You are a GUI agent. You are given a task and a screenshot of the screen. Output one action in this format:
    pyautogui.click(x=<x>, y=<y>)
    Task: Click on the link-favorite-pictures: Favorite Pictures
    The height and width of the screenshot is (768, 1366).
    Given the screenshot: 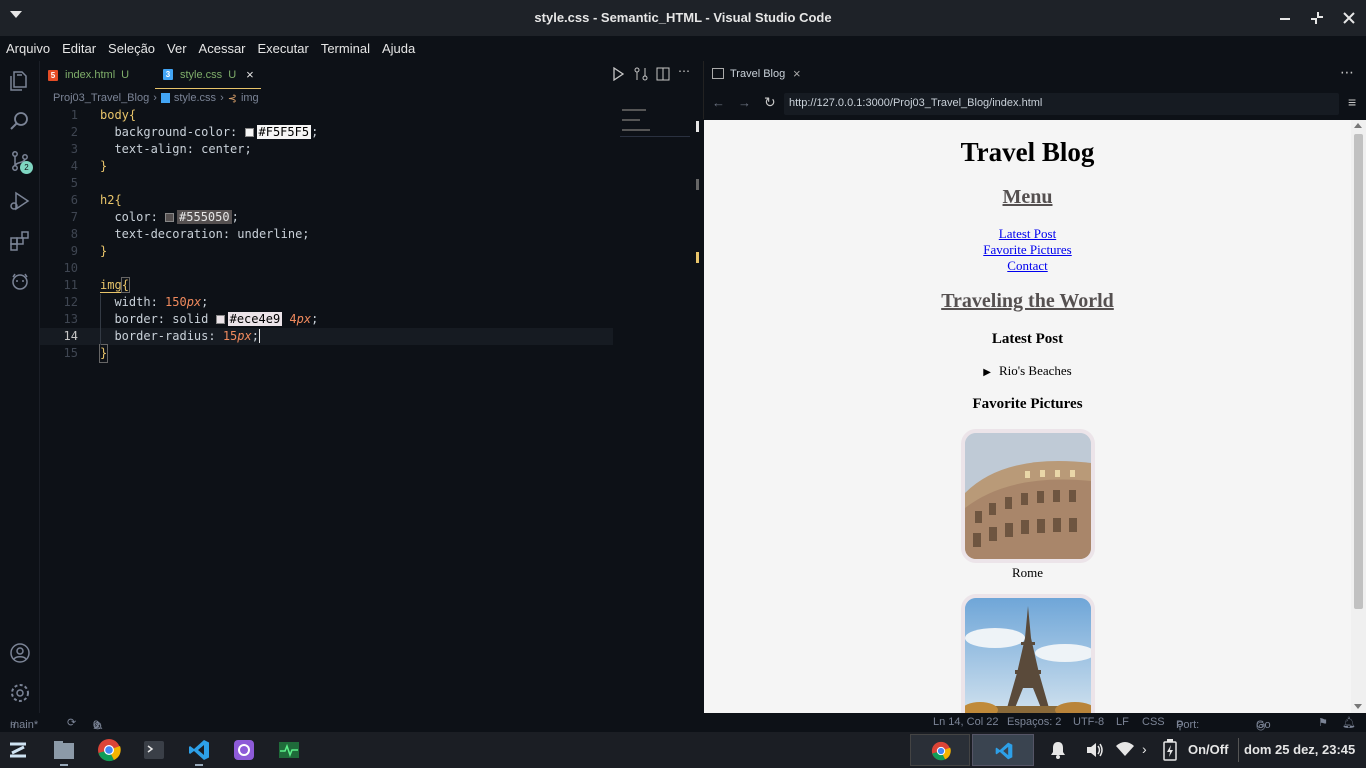 What is the action you would take?
    pyautogui.click(x=1027, y=250)
    